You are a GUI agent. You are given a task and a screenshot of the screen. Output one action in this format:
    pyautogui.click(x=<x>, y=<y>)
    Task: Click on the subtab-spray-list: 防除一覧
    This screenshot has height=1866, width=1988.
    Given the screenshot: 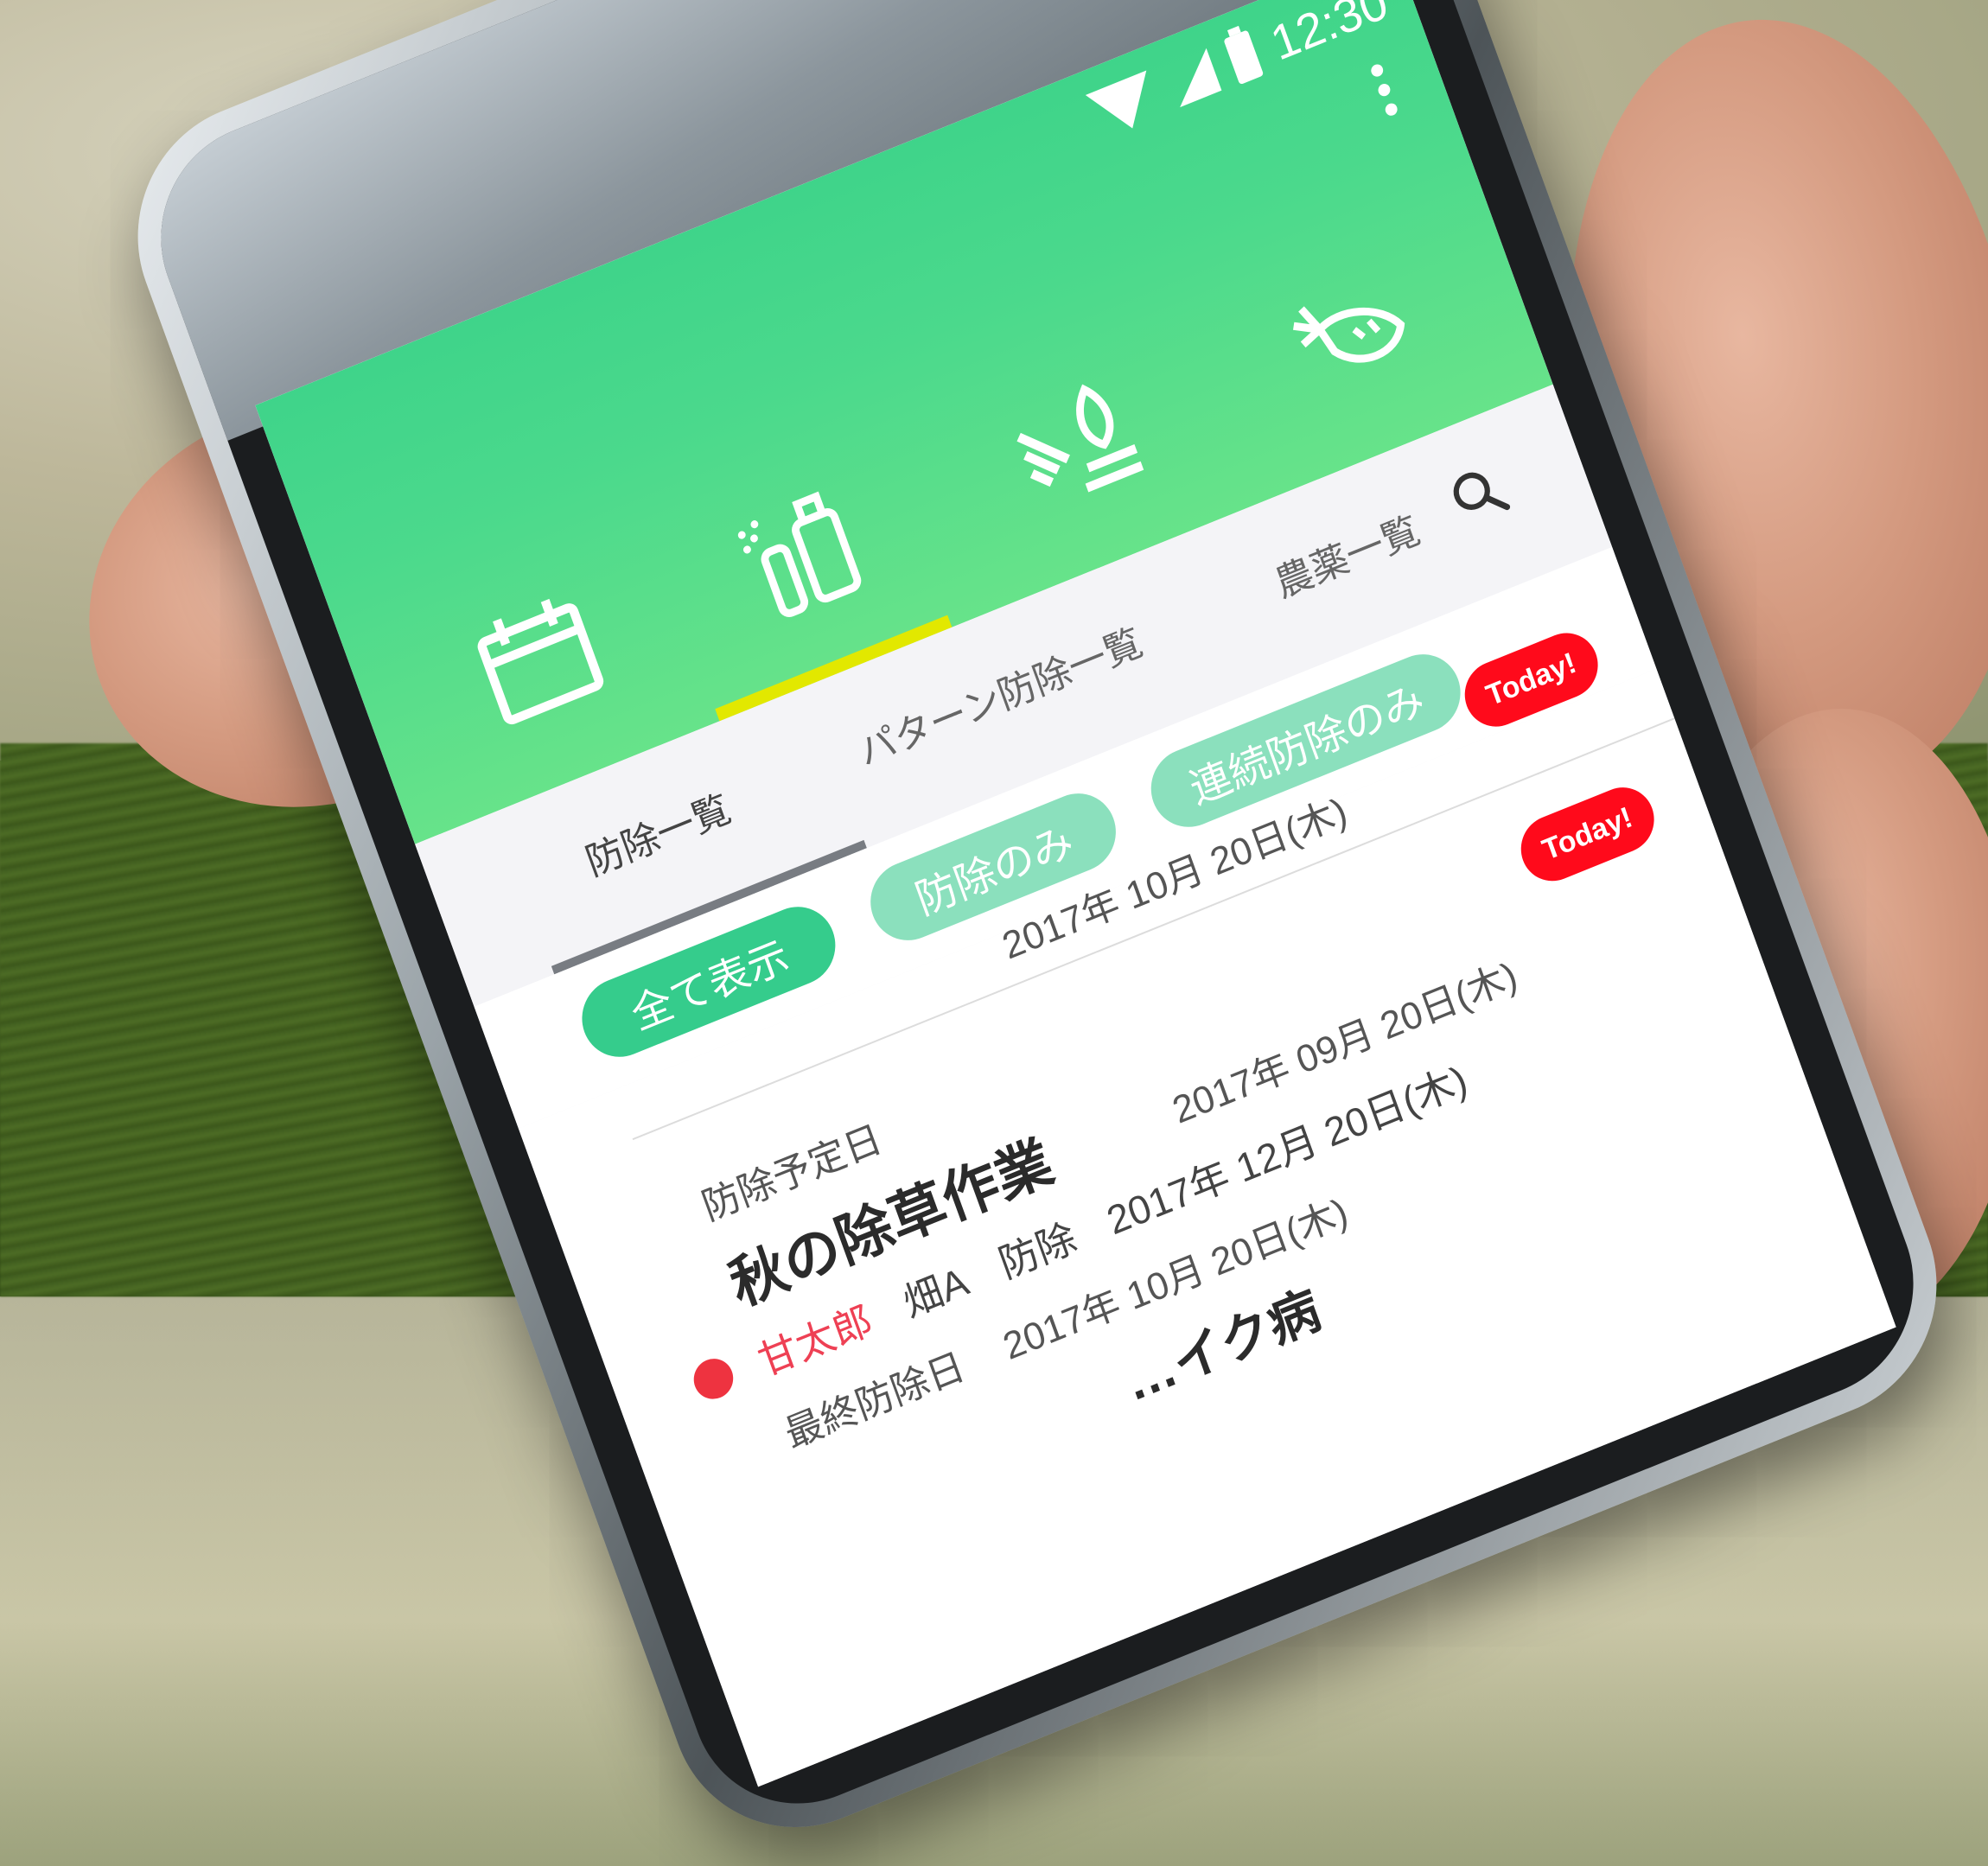 What is the action you would take?
    pyautogui.click(x=657, y=832)
    